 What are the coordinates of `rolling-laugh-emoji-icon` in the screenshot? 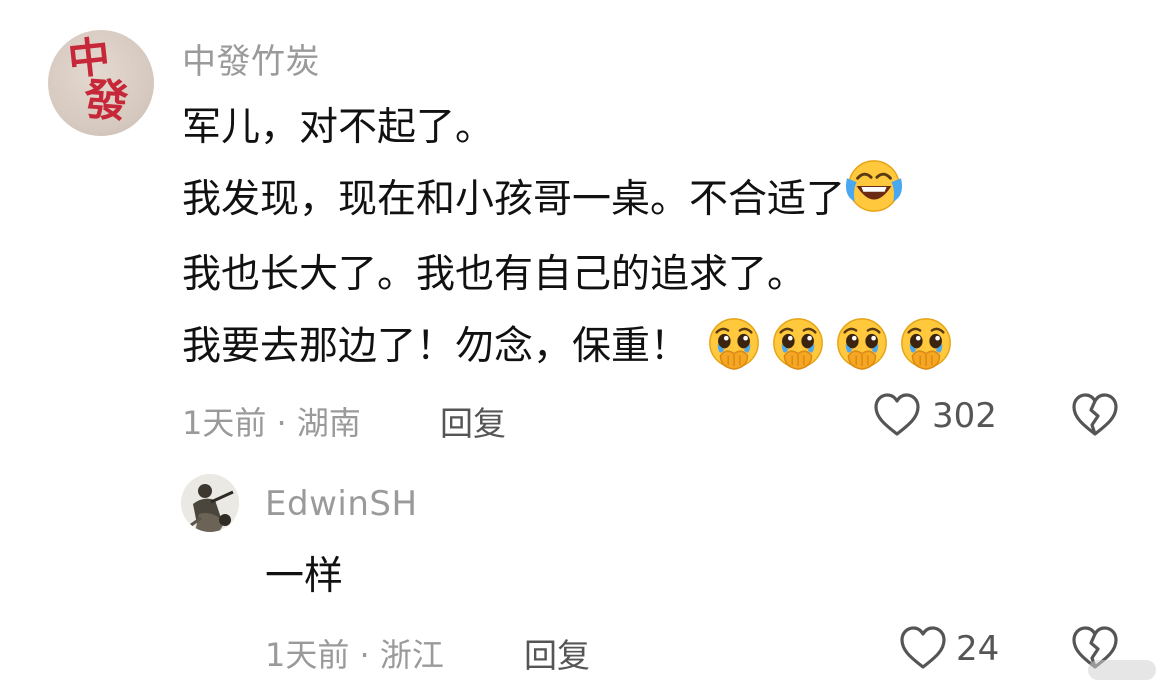 It's located at (874, 198).